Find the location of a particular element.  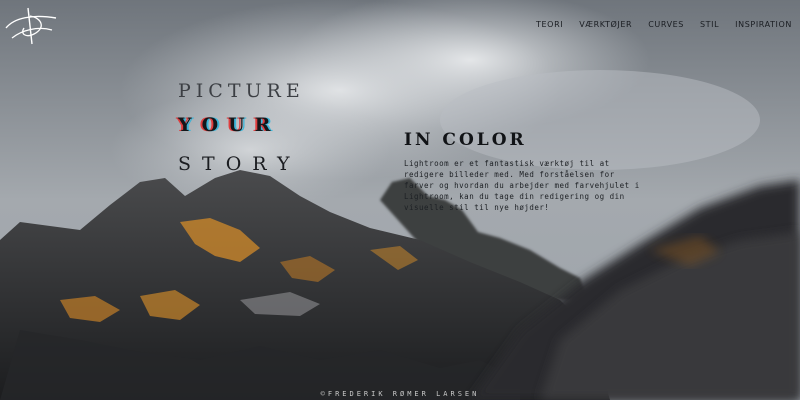

footer-credit: ©FREDERIK RØMER LARSEN is located at coordinates (400, 394).